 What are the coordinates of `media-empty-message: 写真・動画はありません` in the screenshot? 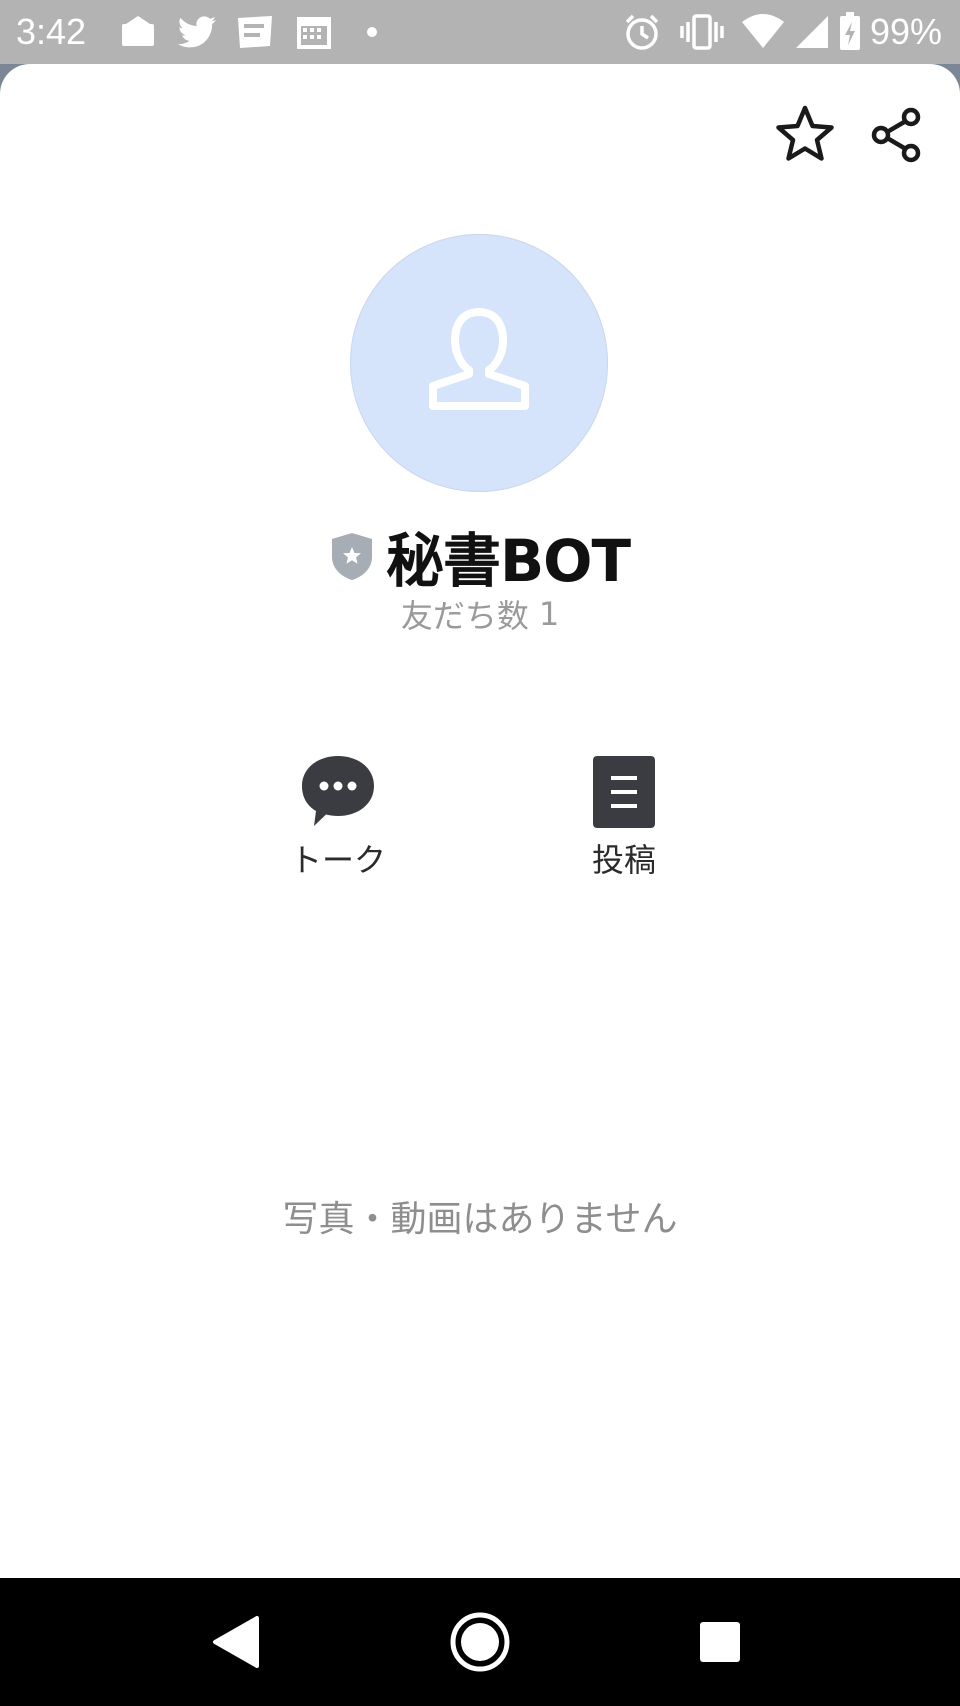 It's located at (480, 1219).